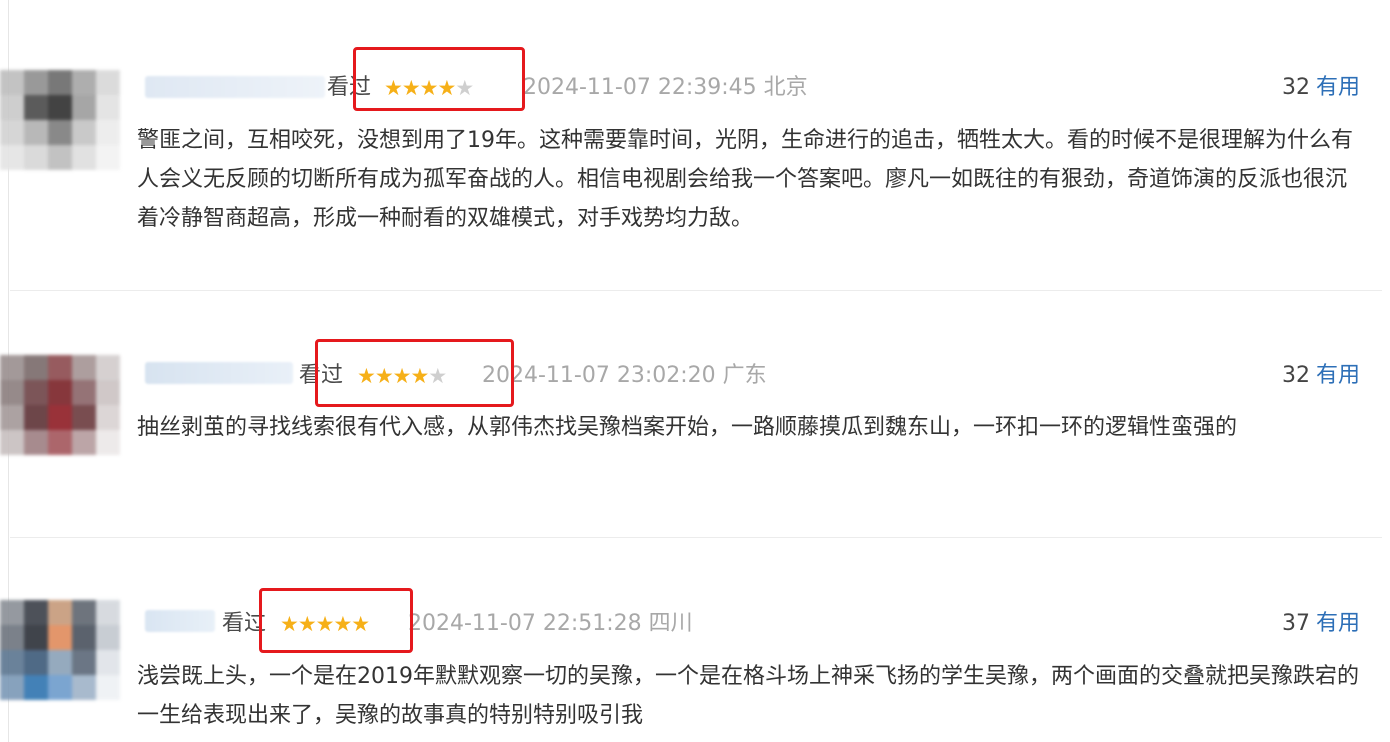 The image size is (1390, 742). What do you see at coordinates (744, 375) in the screenshot?
I see `review-location: 广东` at bounding box center [744, 375].